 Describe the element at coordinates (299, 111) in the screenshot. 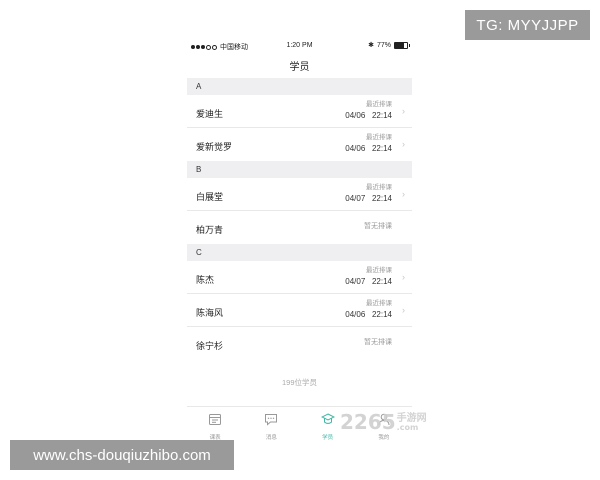

I see `student-row: 爱迪生 最近排课 04/06 22:14 ›` at that location.